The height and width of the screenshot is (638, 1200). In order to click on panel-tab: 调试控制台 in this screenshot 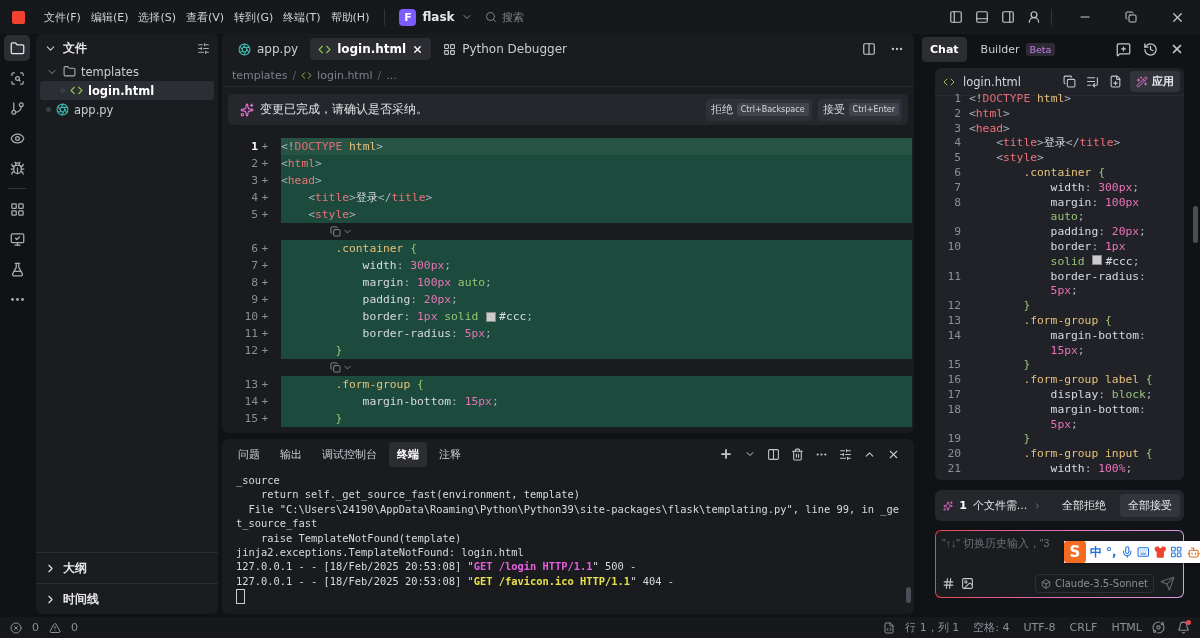, I will do `click(349, 454)`.